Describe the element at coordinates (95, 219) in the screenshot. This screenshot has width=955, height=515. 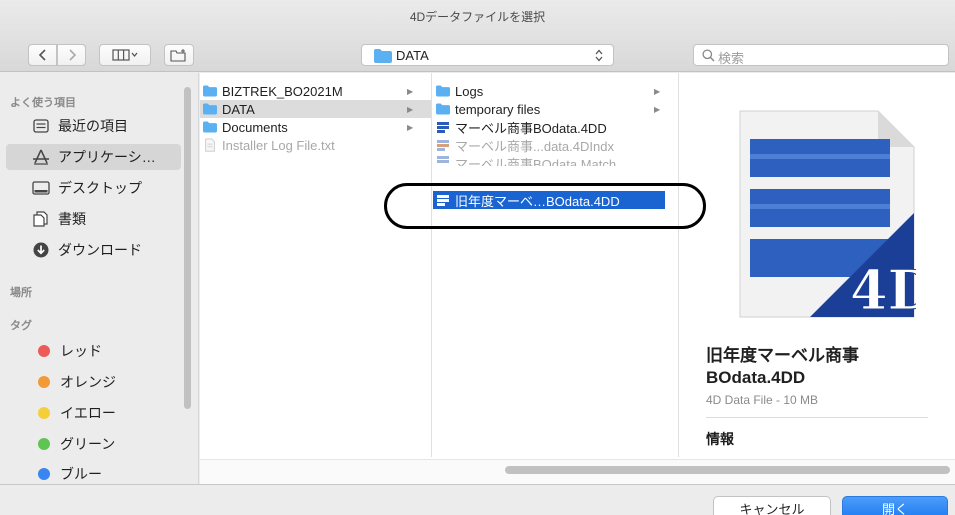
I see `sidebar-item-documents: 書類` at that location.